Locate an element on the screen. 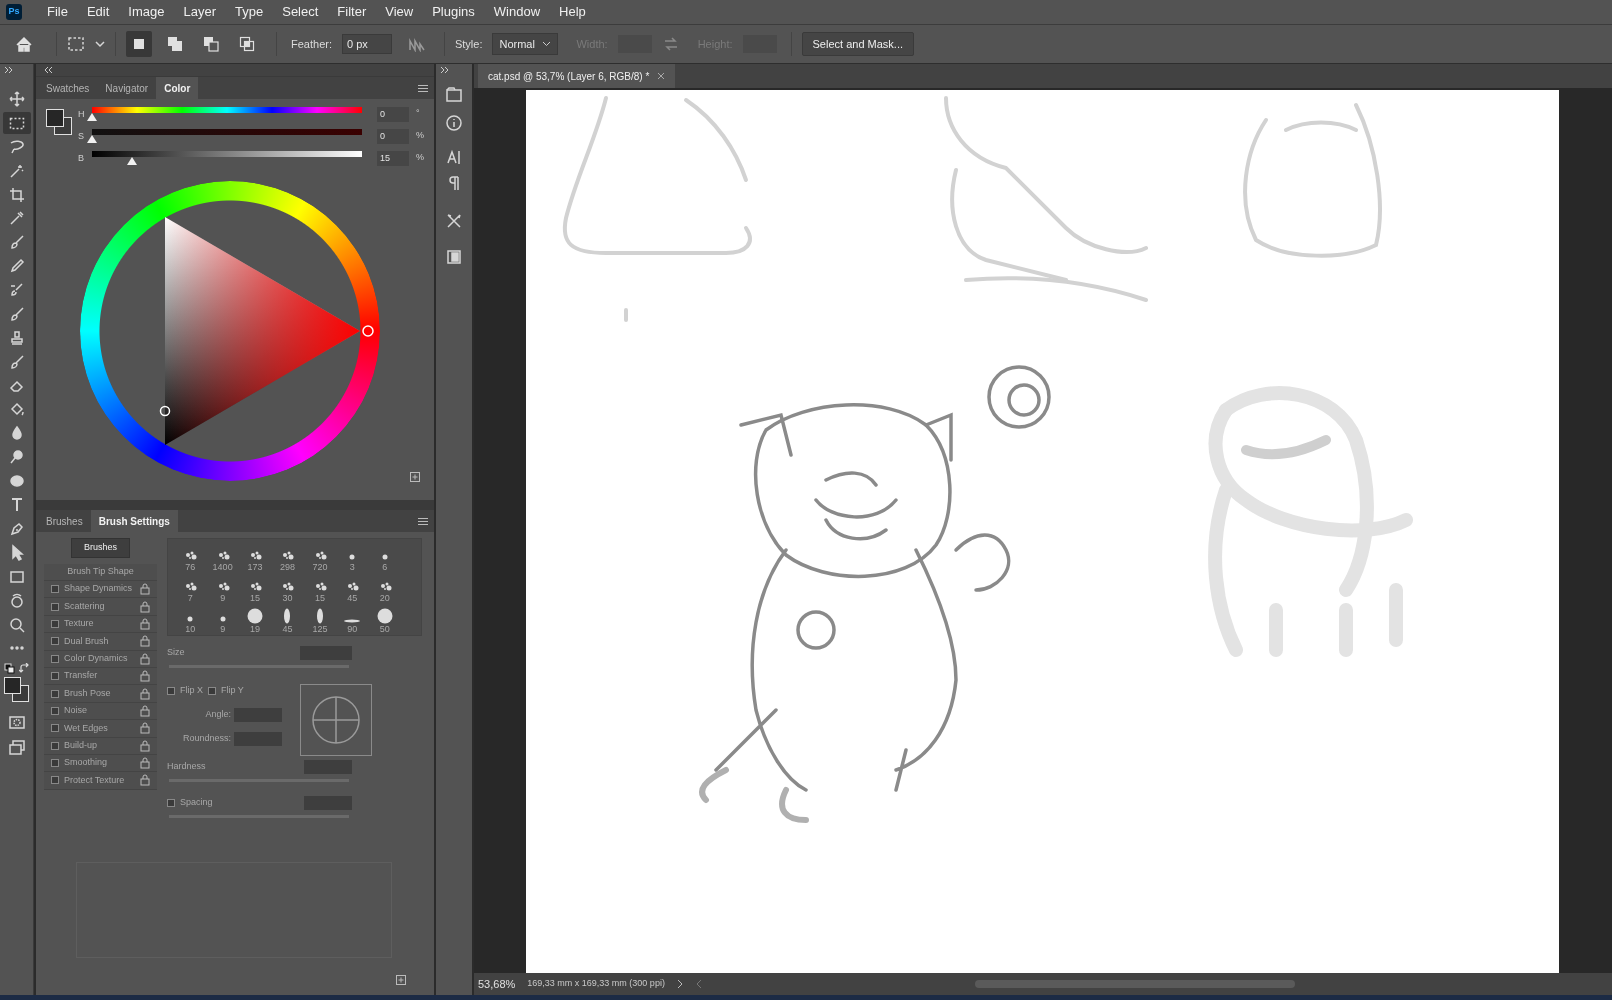  brush-size-label: 15 is located at coordinates (319, 598).